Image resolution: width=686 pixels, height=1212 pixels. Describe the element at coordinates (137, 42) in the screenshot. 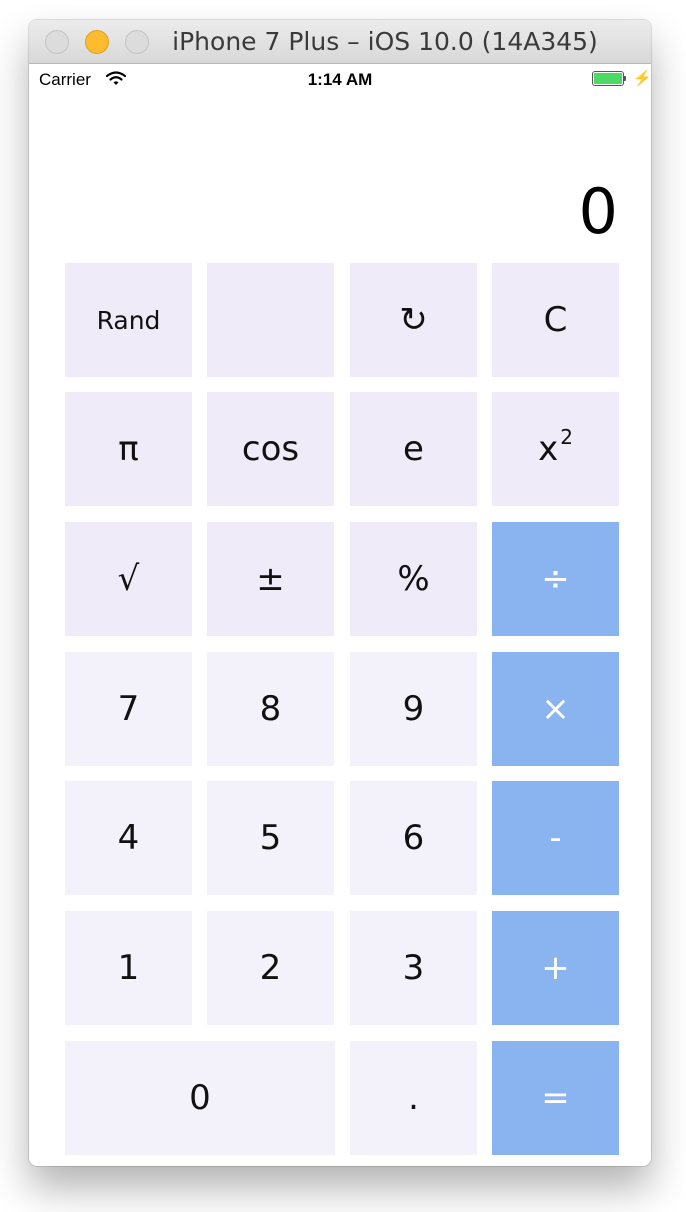

I see `zoom-window-button` at that location.